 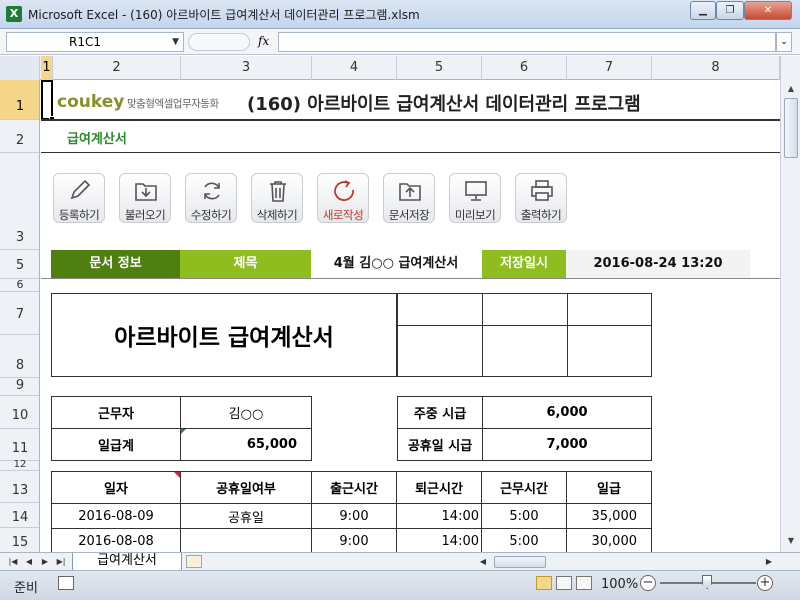 What do you see at coordinates (246, 68) in the screenshot?
I see `column-header: 3` at bounding box center [246, 68].